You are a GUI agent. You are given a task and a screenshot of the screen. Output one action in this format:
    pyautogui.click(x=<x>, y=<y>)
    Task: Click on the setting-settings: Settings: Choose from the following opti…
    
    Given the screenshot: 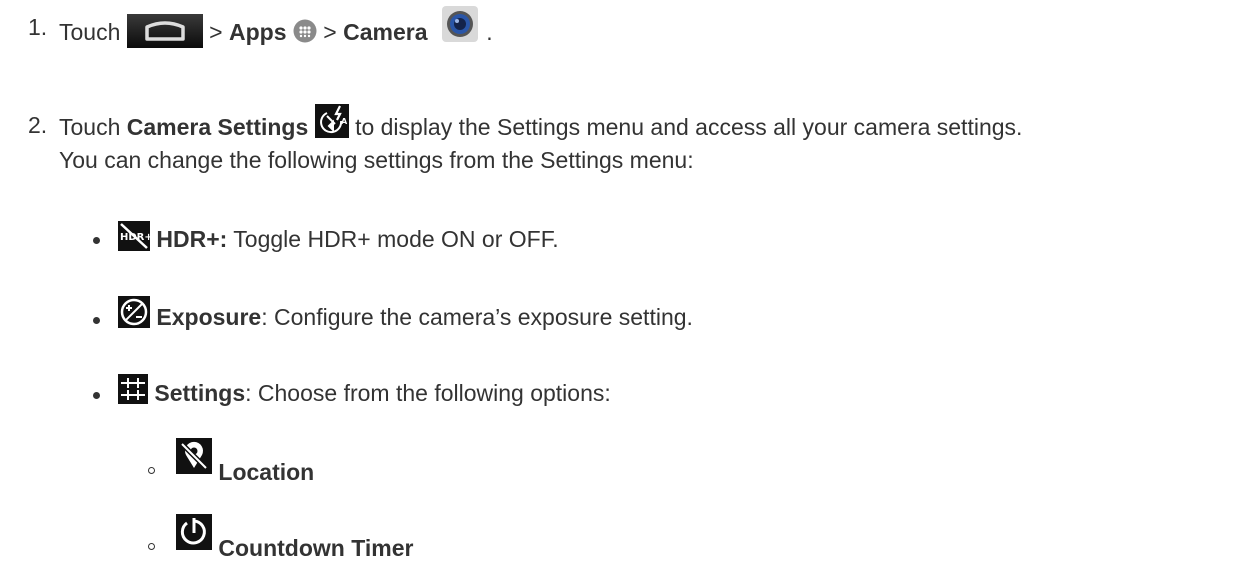 What is the action you would take?
    pyautogui.click(x=364, y=391)
    